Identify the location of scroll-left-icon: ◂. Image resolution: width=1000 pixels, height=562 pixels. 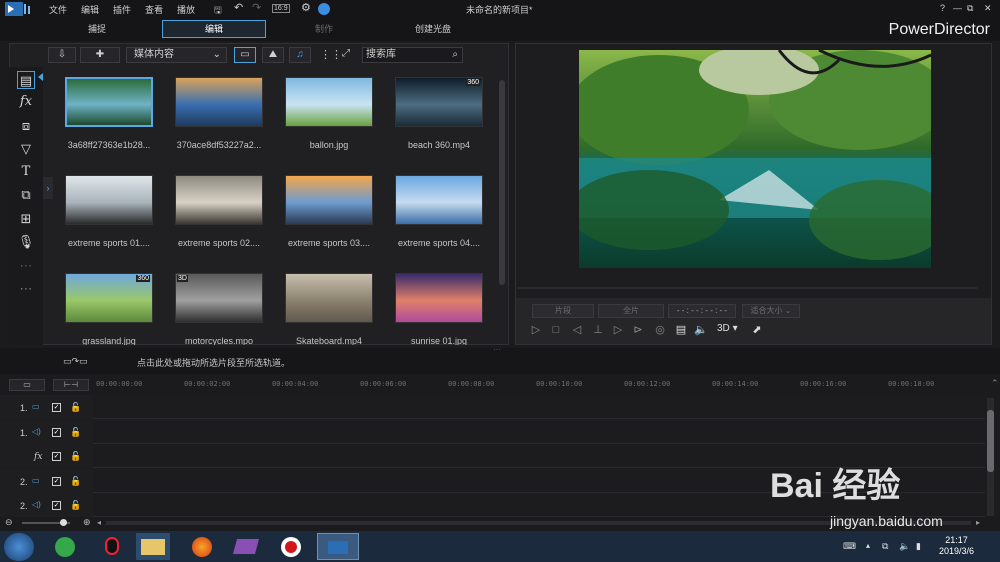
(99, 522).